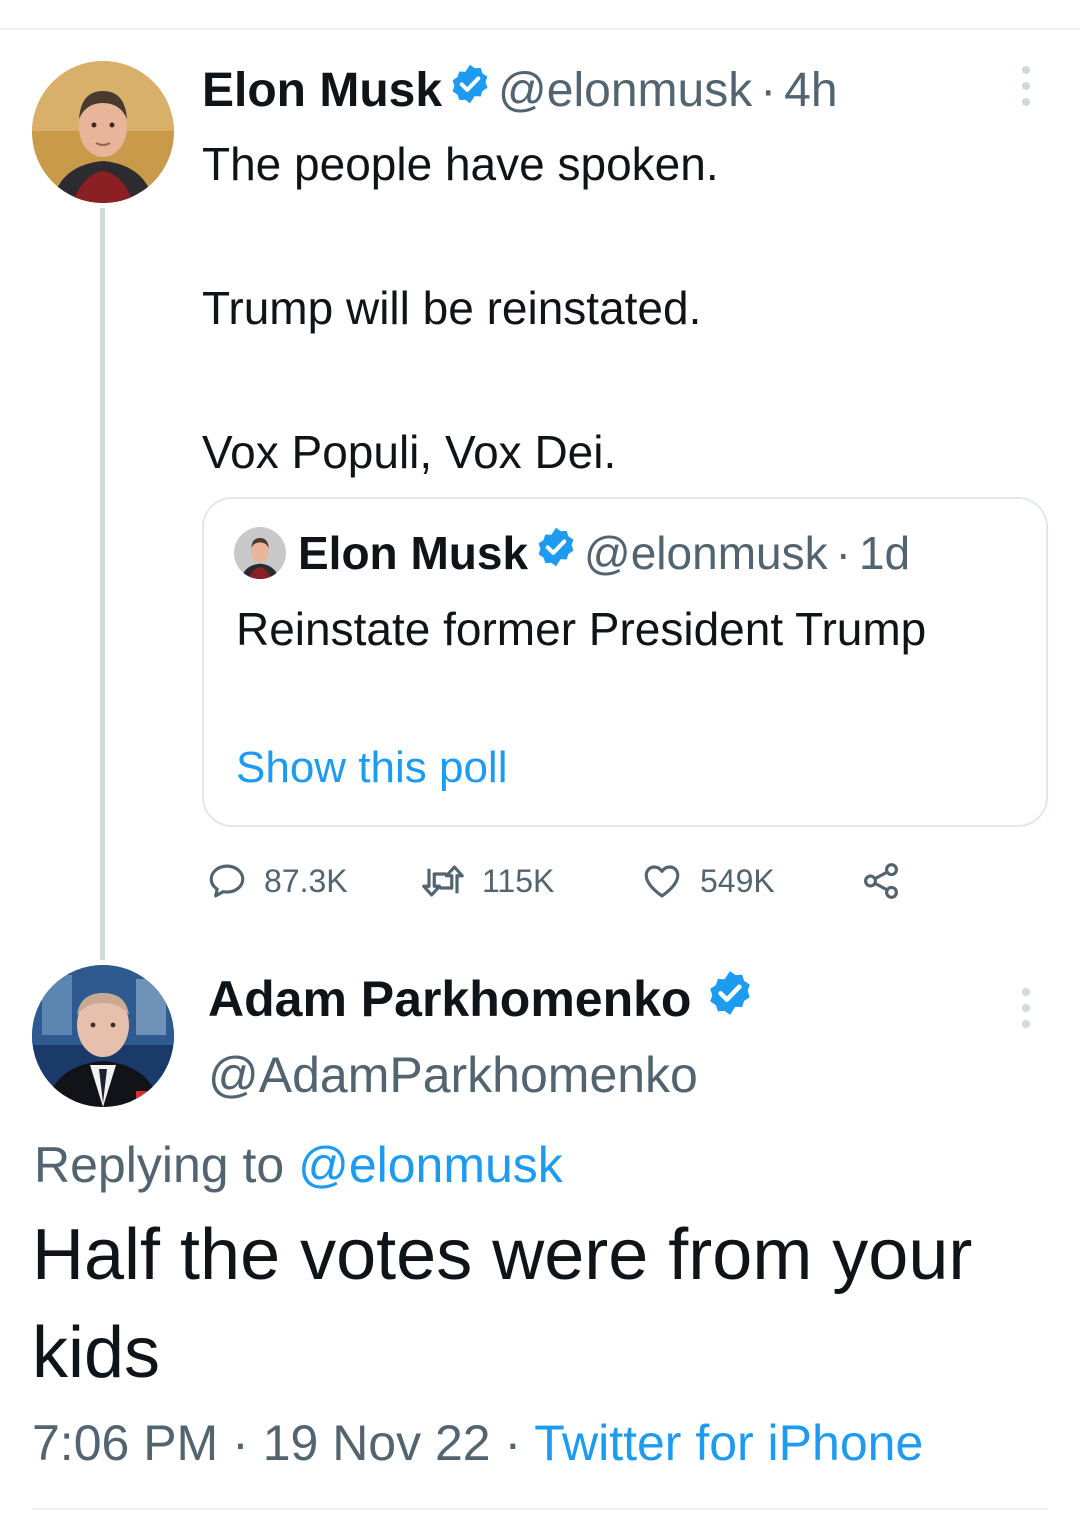  I want to click on tweet-line: The people have spoken., so click(460, 164).